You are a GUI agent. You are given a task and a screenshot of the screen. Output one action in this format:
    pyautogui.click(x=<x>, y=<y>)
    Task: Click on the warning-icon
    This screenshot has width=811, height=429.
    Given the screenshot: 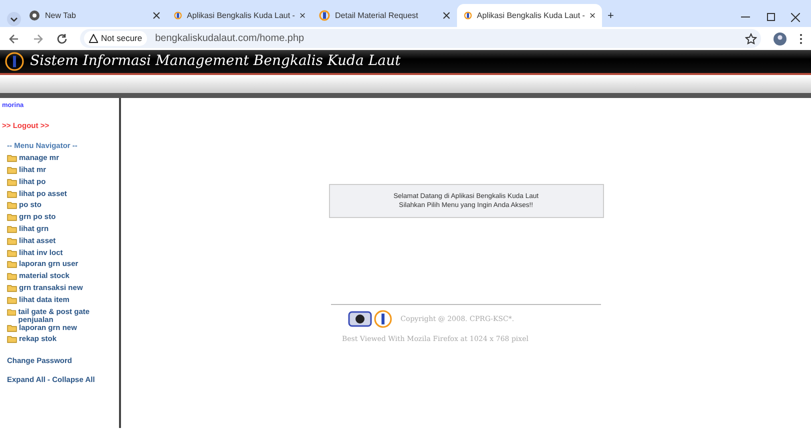 What is the action you would take?
    pyautogui.click(x=93, y=38)
    